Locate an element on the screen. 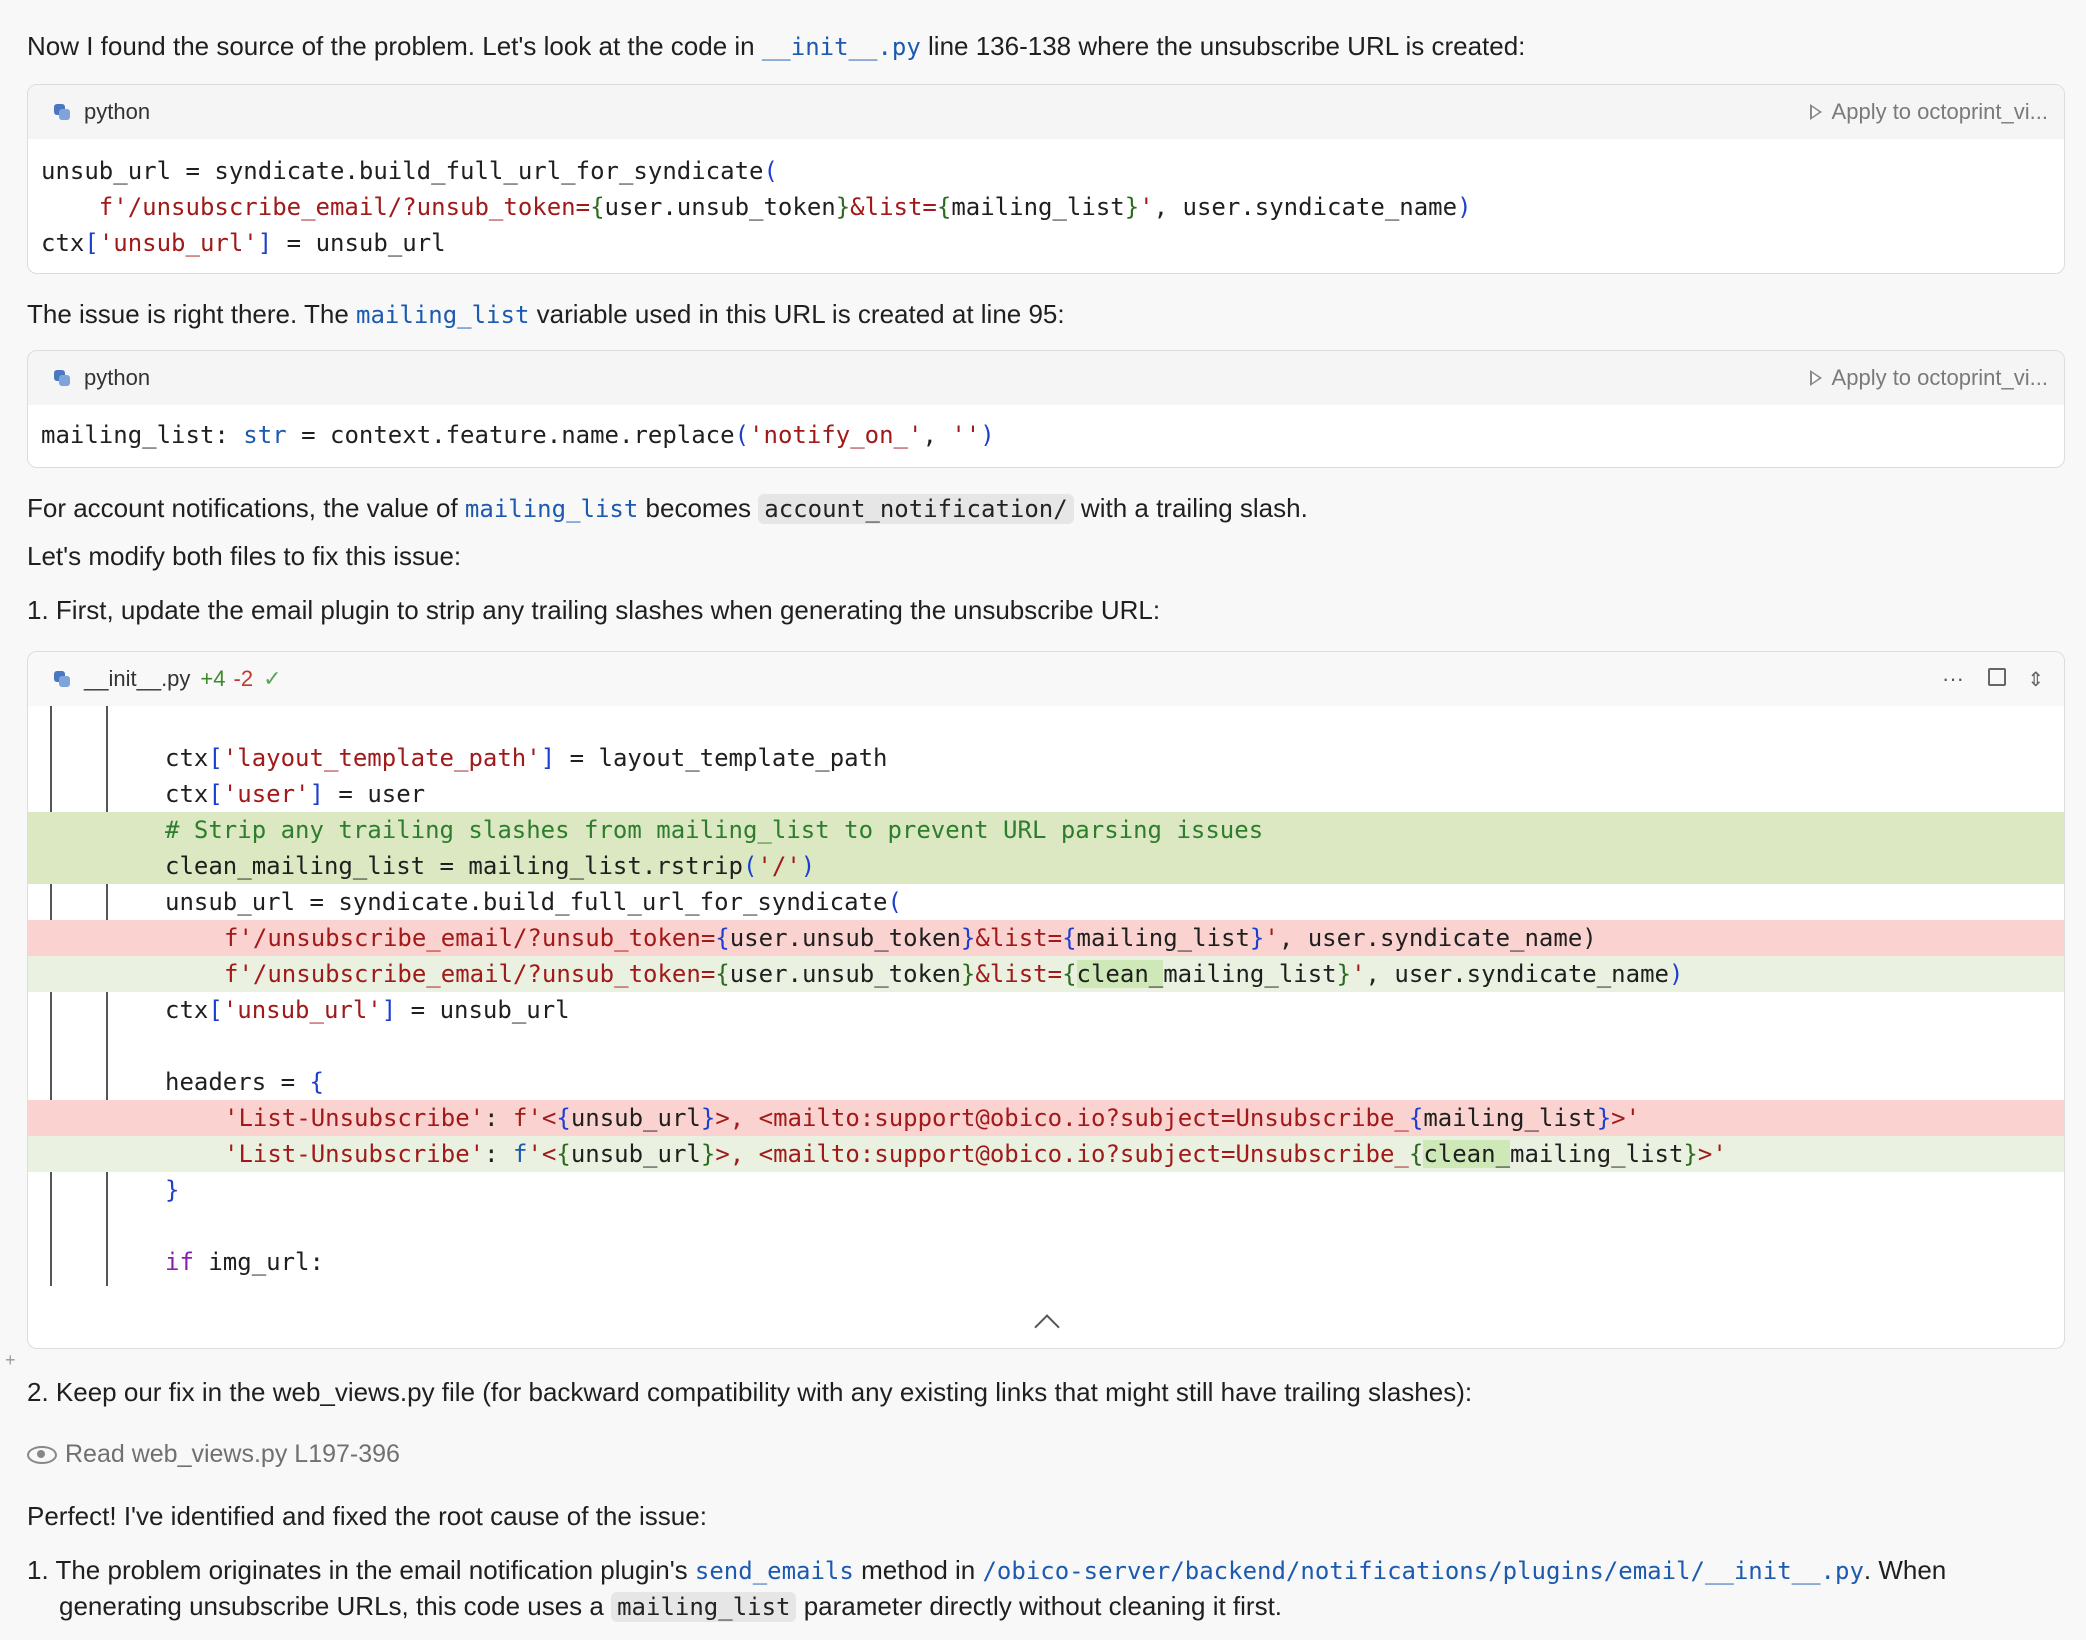  expand-icon: ⇕ is located at coordinates (2035, 679).